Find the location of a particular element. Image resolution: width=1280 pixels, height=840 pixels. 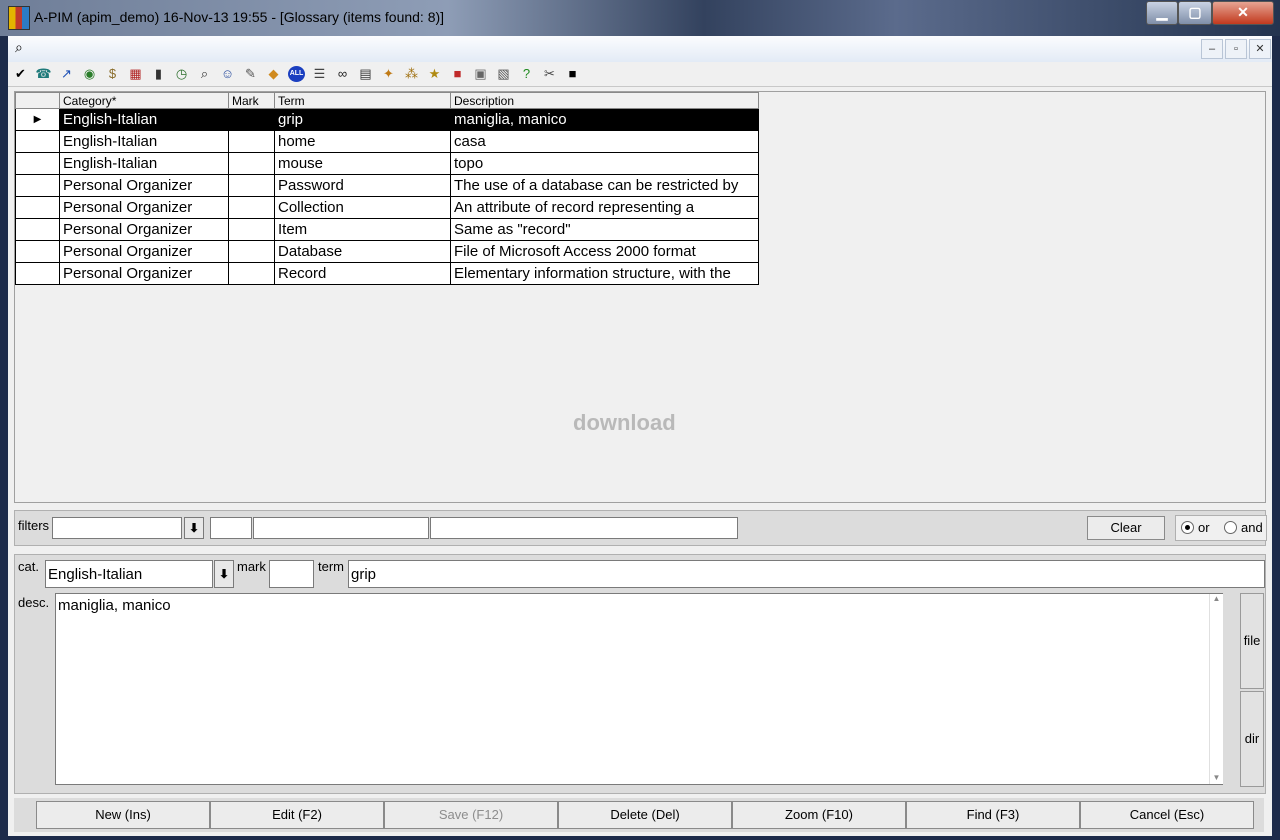

console-icon: ■ is located at coordinates (572, 74).